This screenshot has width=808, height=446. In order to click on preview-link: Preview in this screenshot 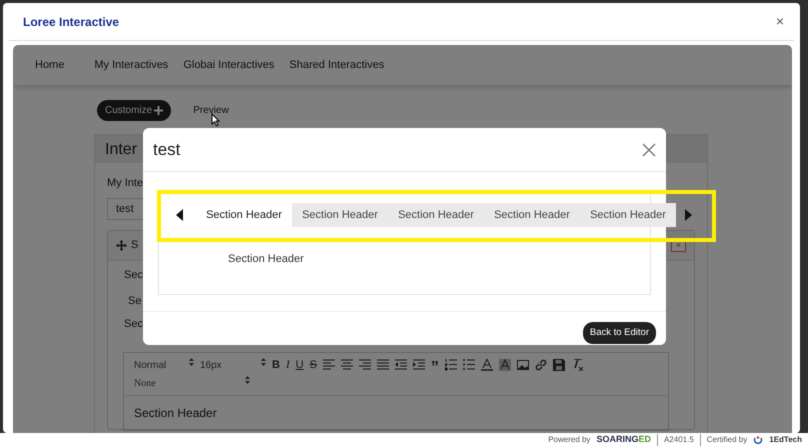, I will do `click(211, 110)`.